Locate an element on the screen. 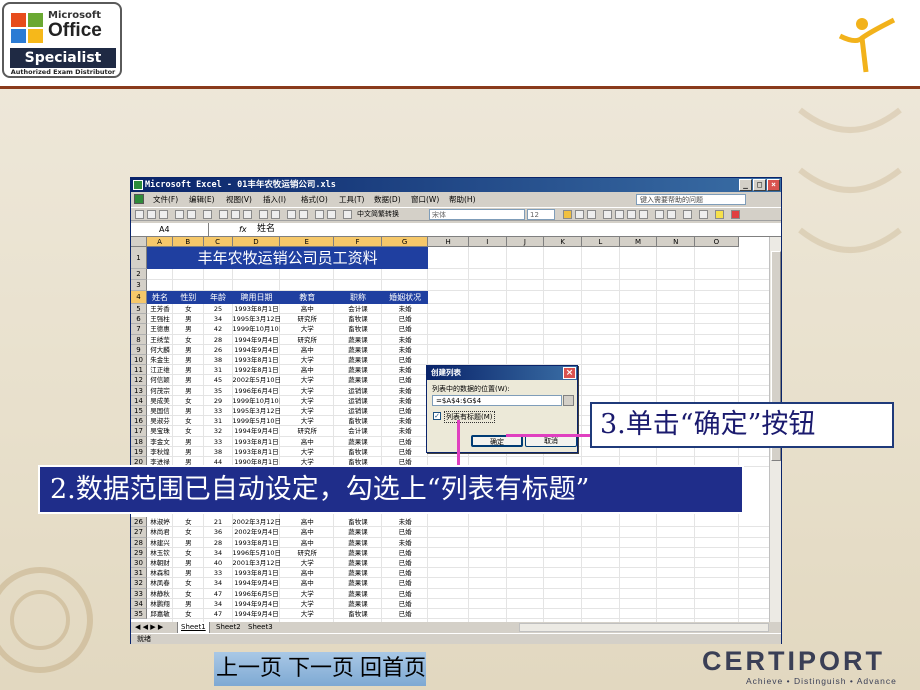 The height and width of the screenshot is (690, 920). data-cell: 2002年9月4日 is located at coordinates (257, 532).